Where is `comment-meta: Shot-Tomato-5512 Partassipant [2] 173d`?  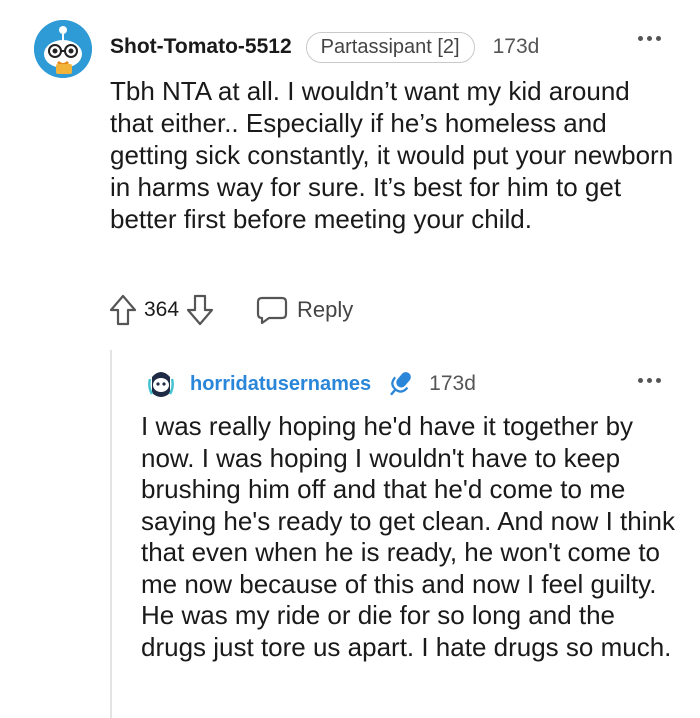
comment-meta: Shot-Tomato-5512 Partassipant [2] 173d is located at coordinates (324, 47).